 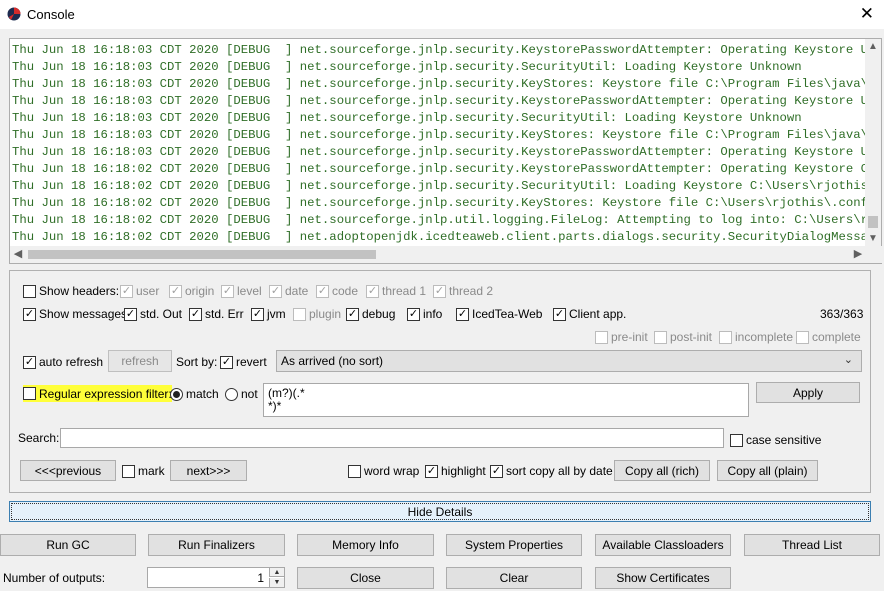 What do you see at coordinates (151, 471) in the screenshot?
I see `checkbox-label: mark` at bounding box center [151, 471].